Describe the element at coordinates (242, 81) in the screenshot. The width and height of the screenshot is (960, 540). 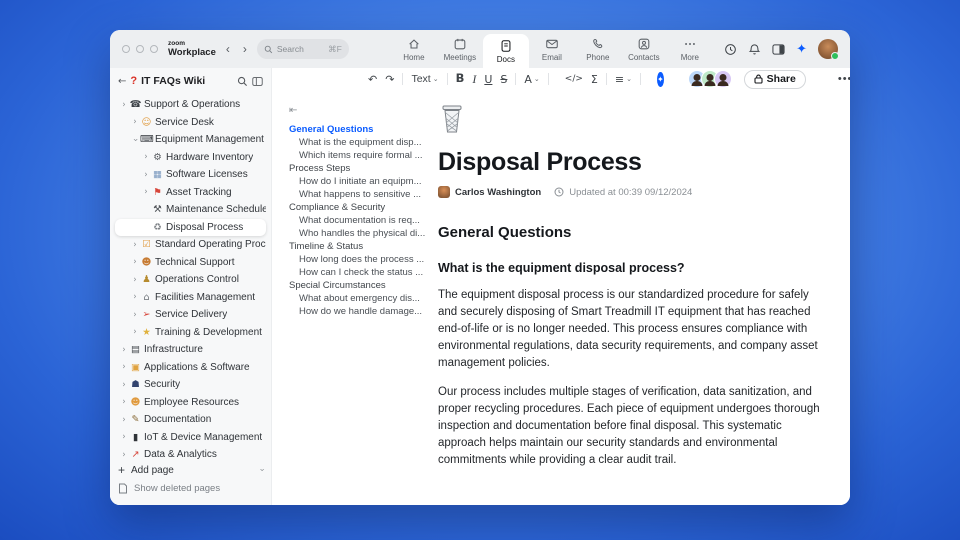
I see `wiki-search-icon` at that location.